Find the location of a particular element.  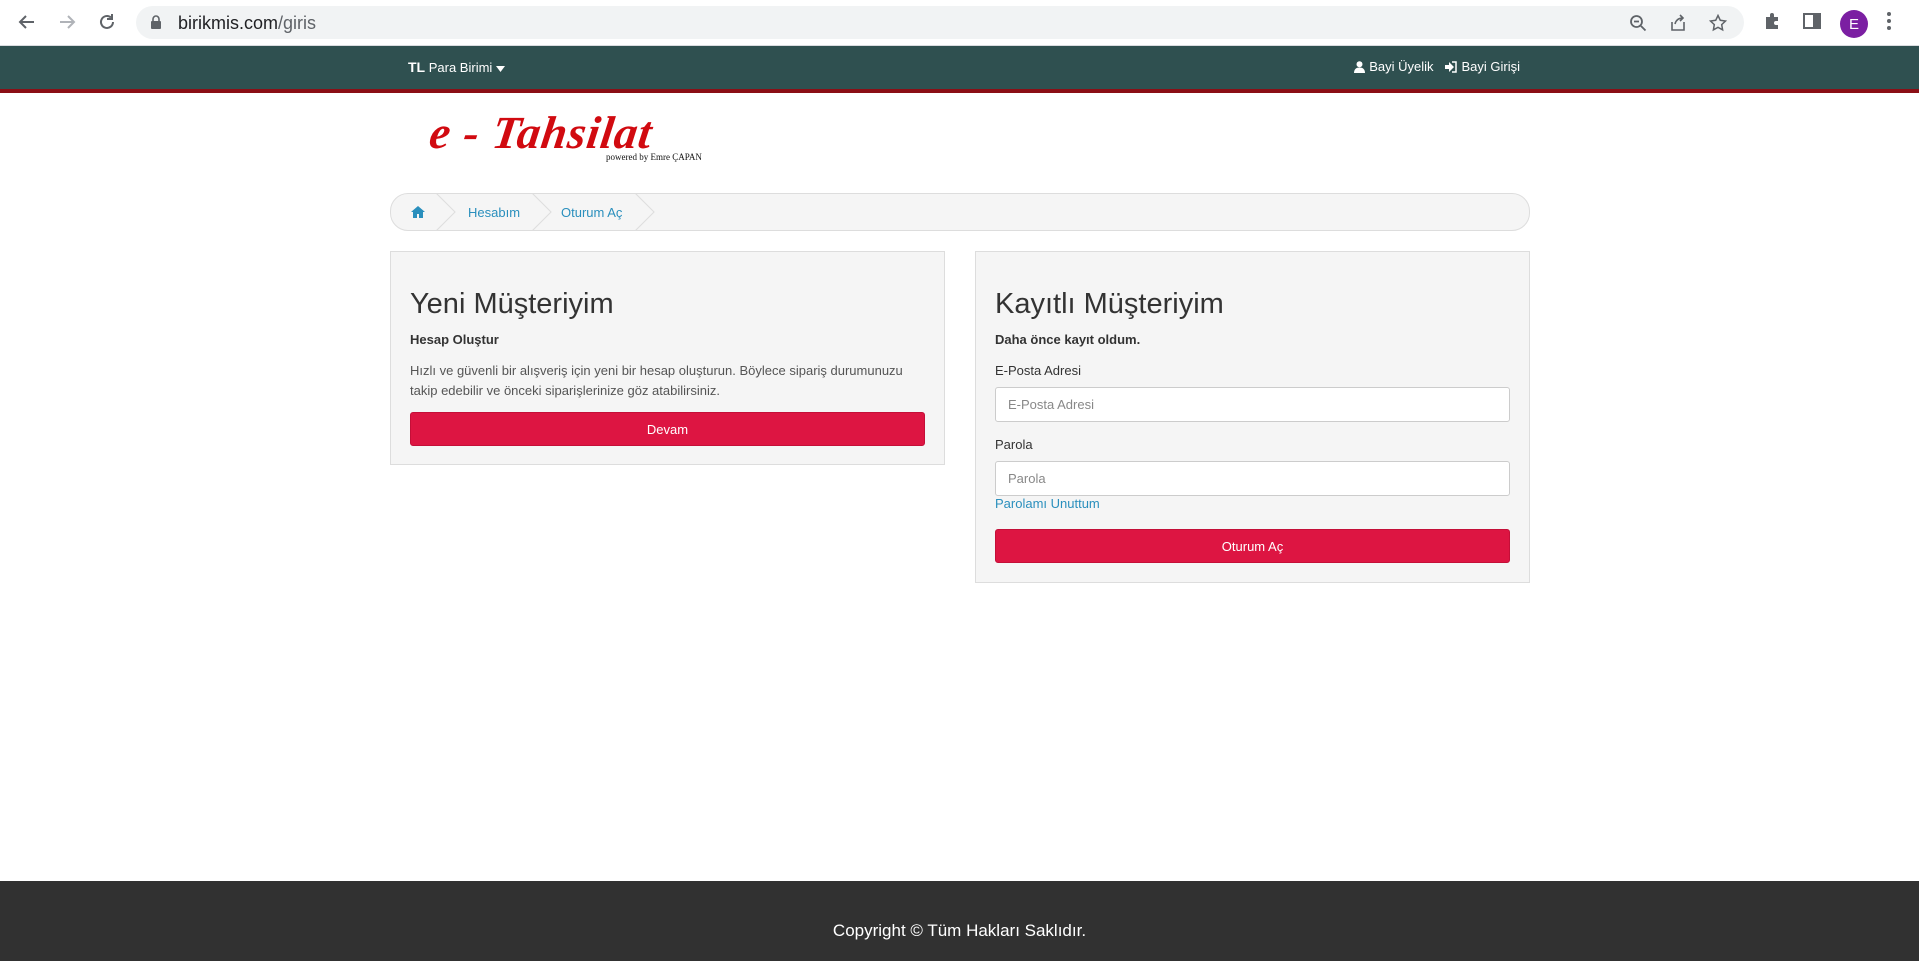

breadcrumb: Hesabım Oturum Aç is located at coordinates (960, 212).